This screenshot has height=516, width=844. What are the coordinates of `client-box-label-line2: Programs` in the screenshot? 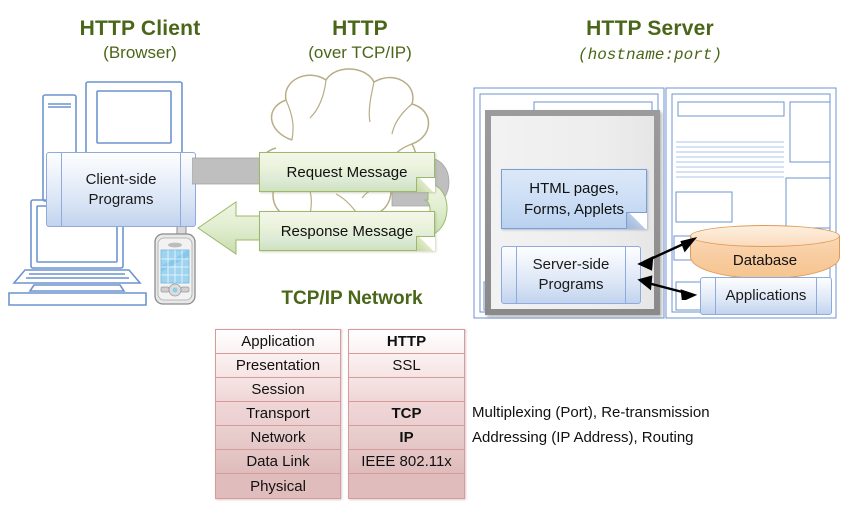 It's located at (121, 199).